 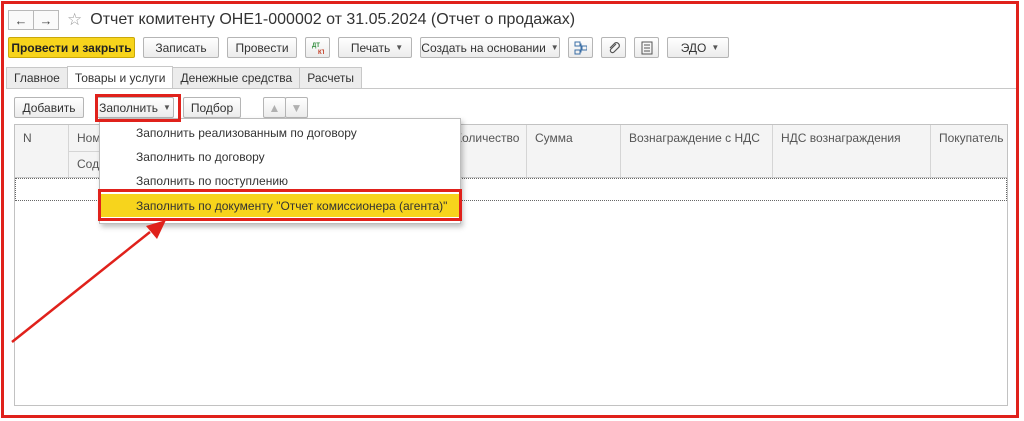 I want to click on red-arrow-annotation, so click(x=88, y=281).